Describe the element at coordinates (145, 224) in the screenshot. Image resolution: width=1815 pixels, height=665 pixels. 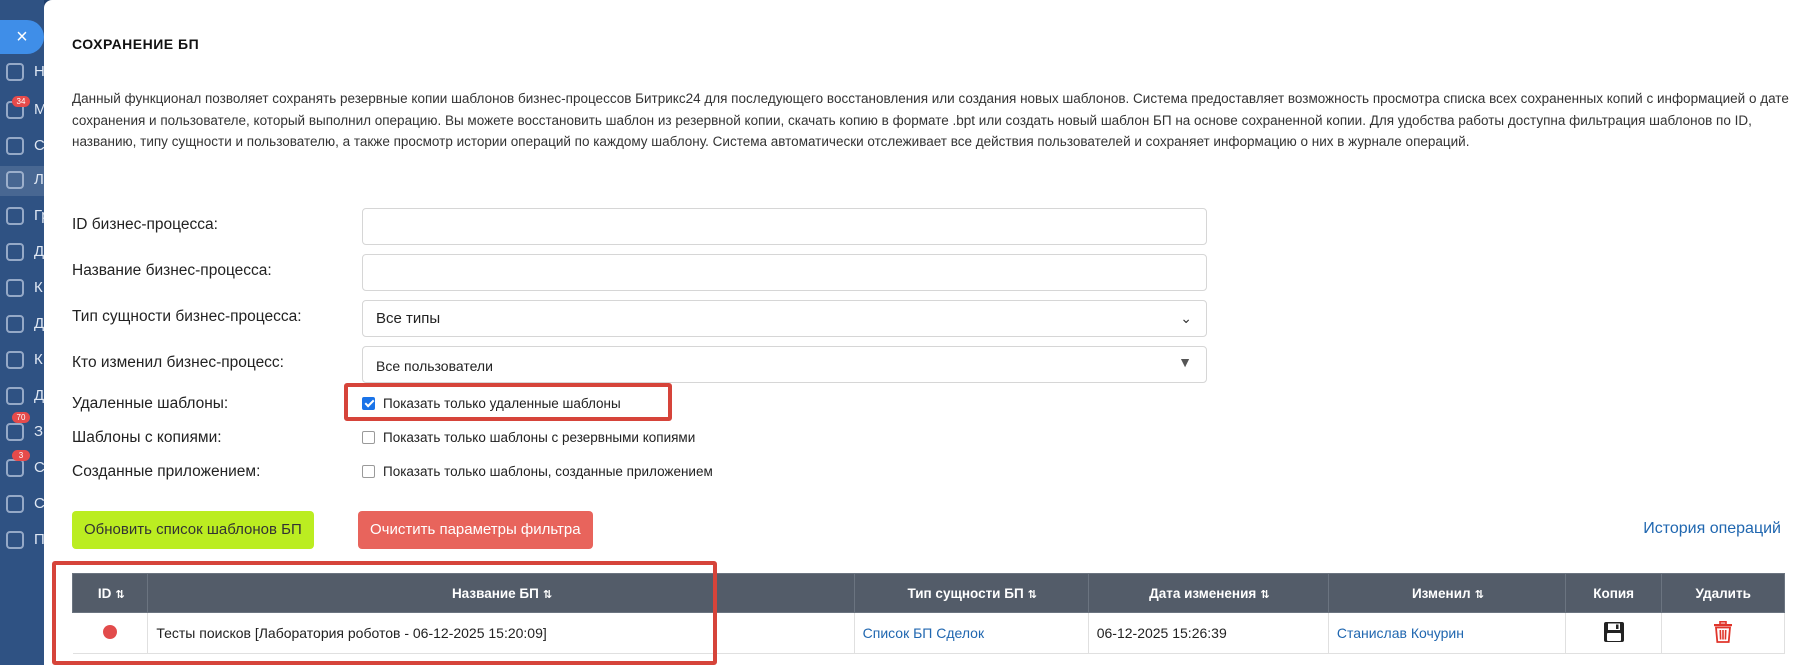
I see `id-label: ID бизнес-процесса:` at that location.